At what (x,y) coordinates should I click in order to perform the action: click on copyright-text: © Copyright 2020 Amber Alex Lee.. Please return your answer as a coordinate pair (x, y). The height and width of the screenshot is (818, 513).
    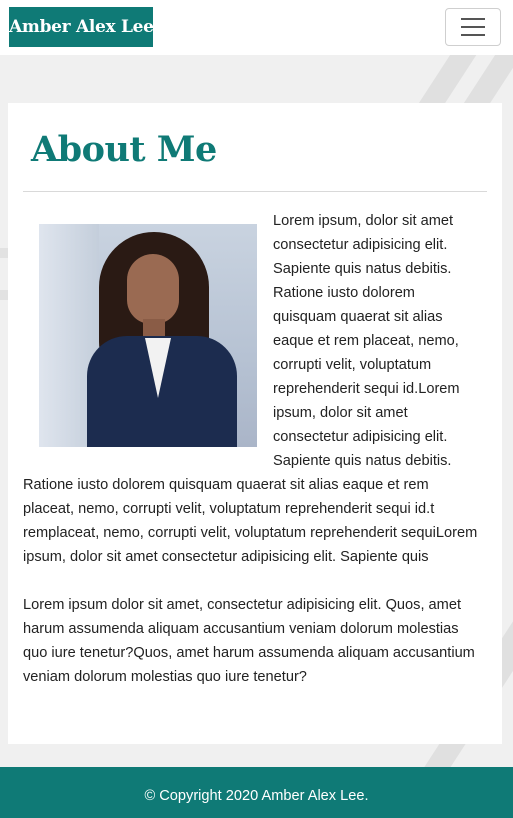
    Looking at the image, I should click on (256, 796).